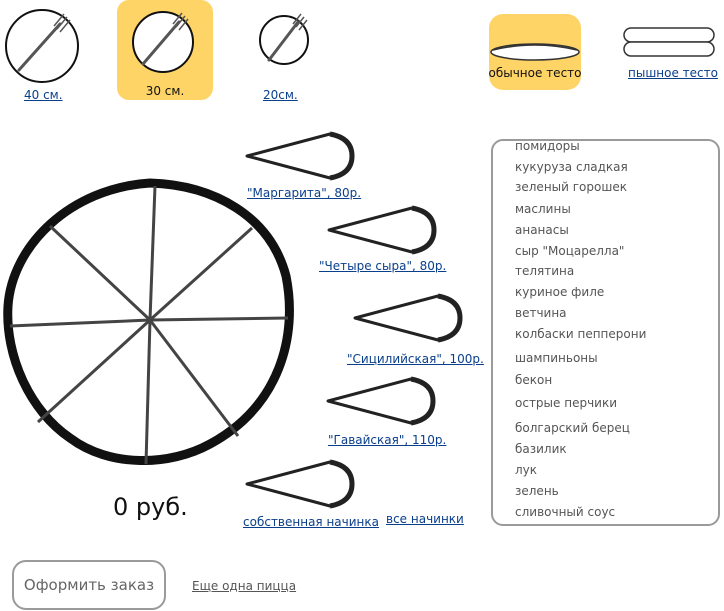 The width and height of the screenshot is (724, 611). I want to click on ingredient-item: шампиньоны, so click(556, 358).